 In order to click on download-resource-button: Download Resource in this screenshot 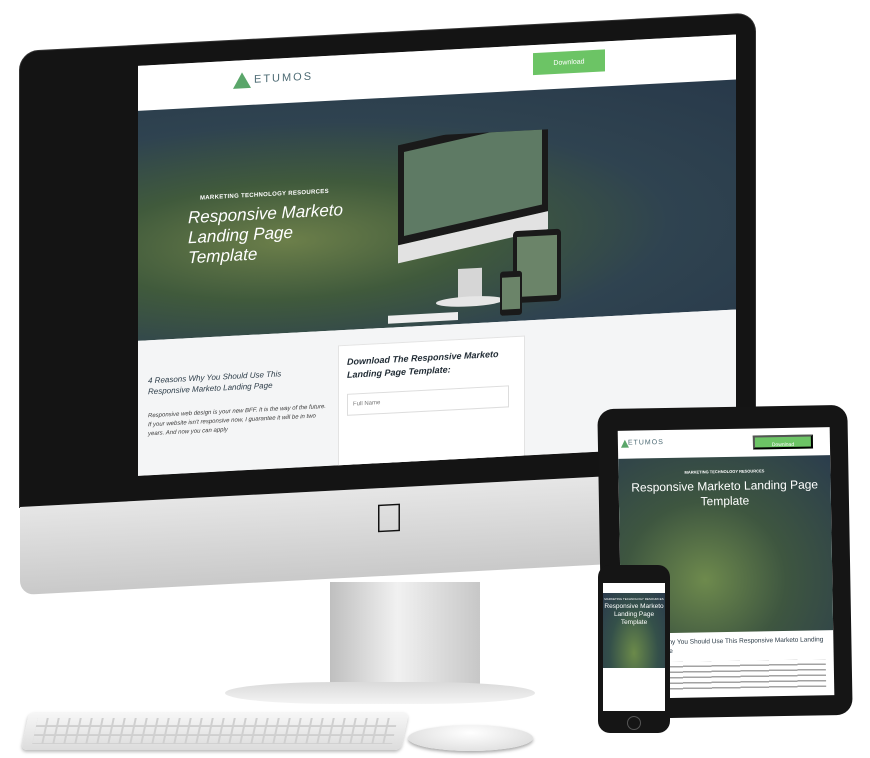, I will do `click(569, 69)`.